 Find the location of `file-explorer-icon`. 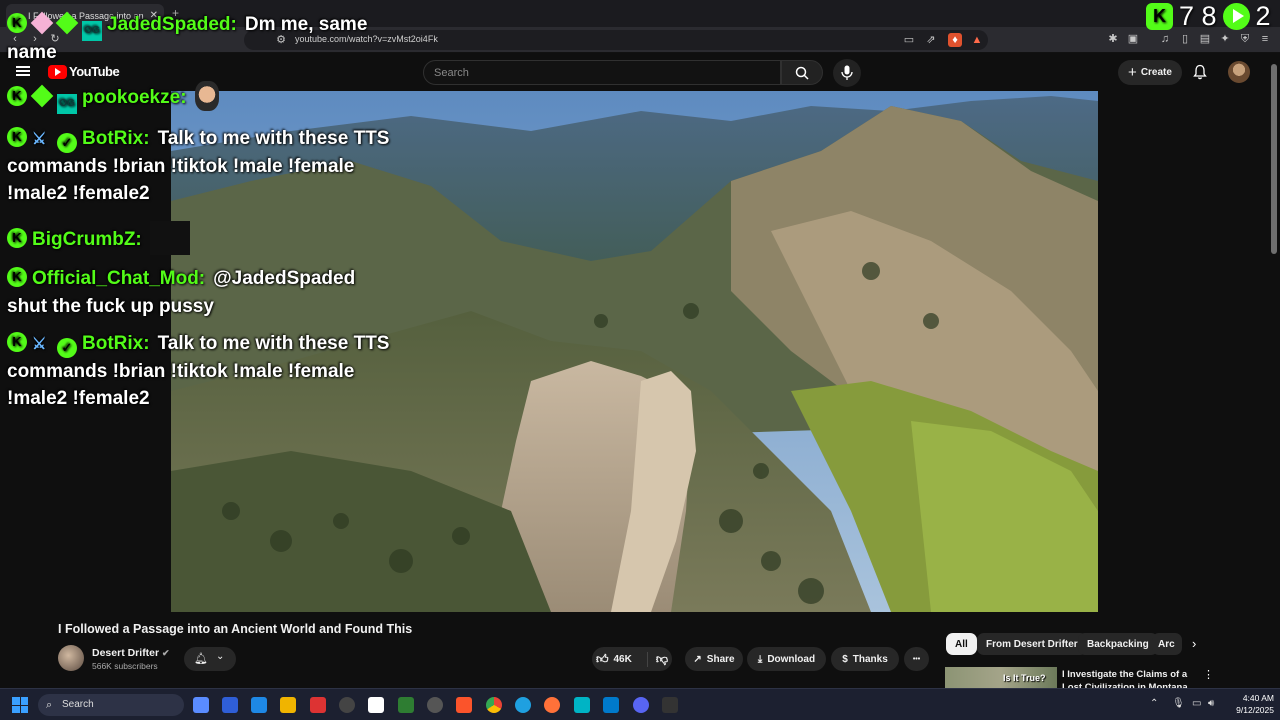

file-explorer-icon is located at coordinates (288, 705).